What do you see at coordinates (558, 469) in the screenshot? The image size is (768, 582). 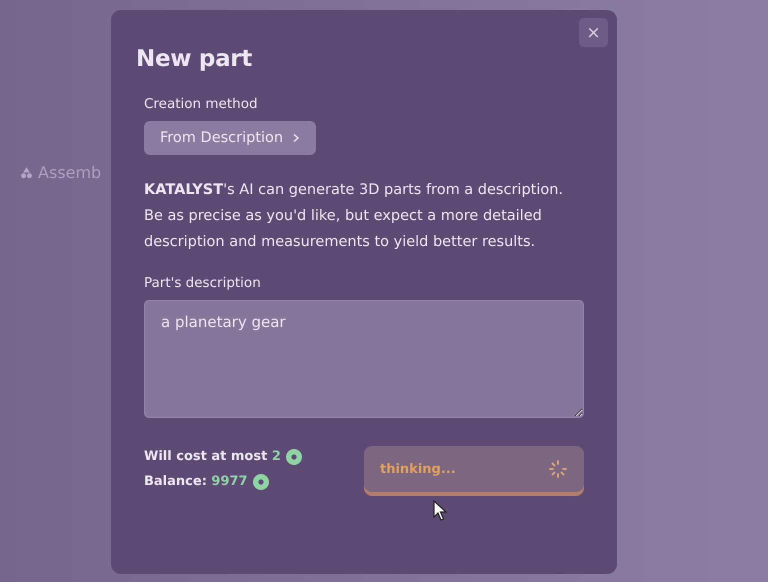 I see `spinner-icon` at bounding box center [558, 469].